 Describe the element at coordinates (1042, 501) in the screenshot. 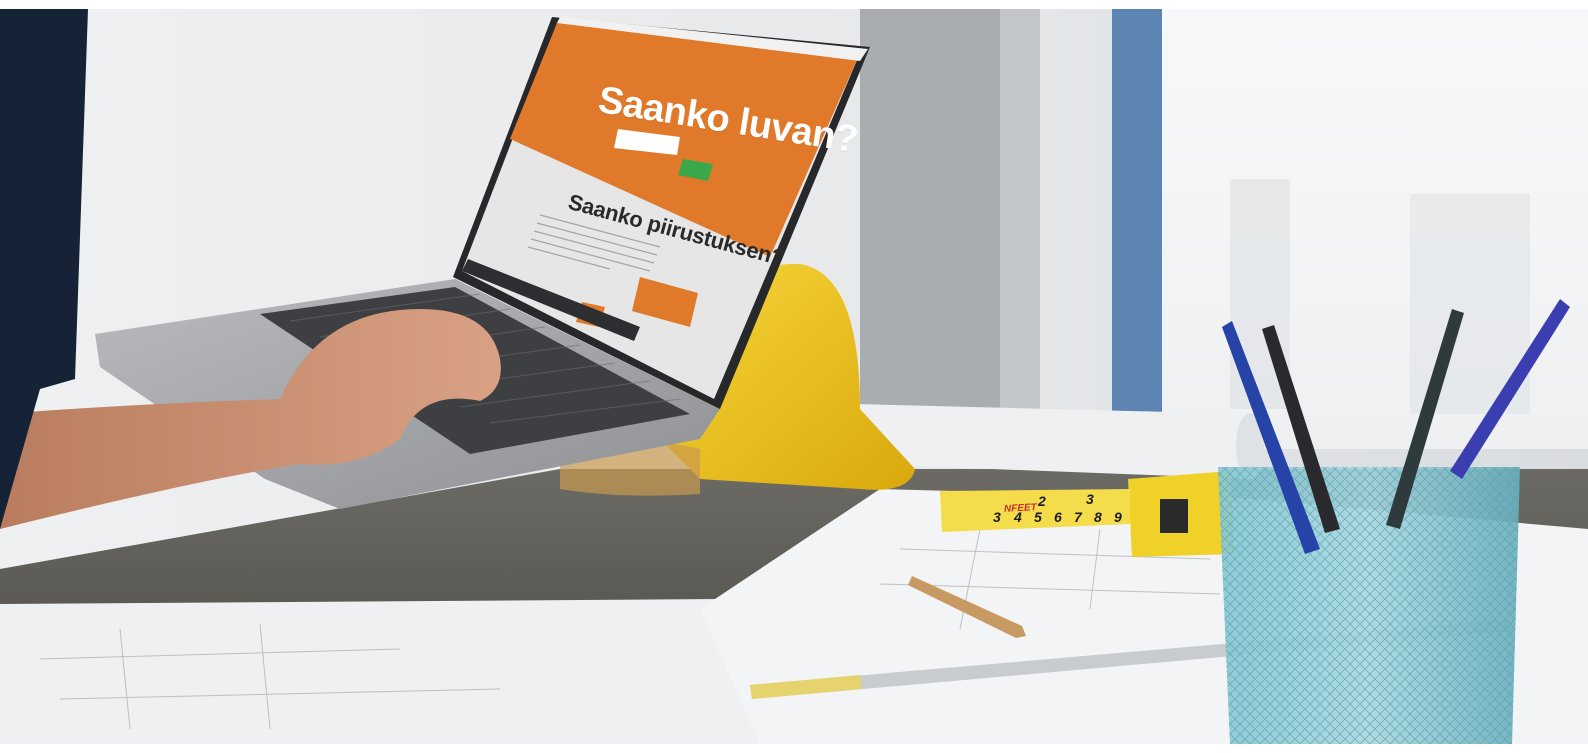

I see `tape-number: 2` at that location.